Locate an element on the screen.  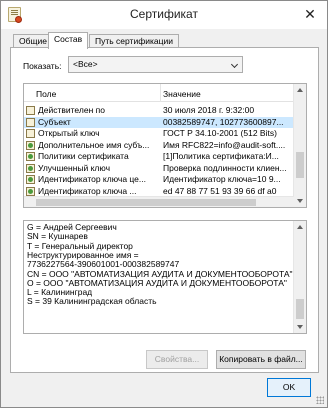
column-divider is located at coordinates (160, 93).